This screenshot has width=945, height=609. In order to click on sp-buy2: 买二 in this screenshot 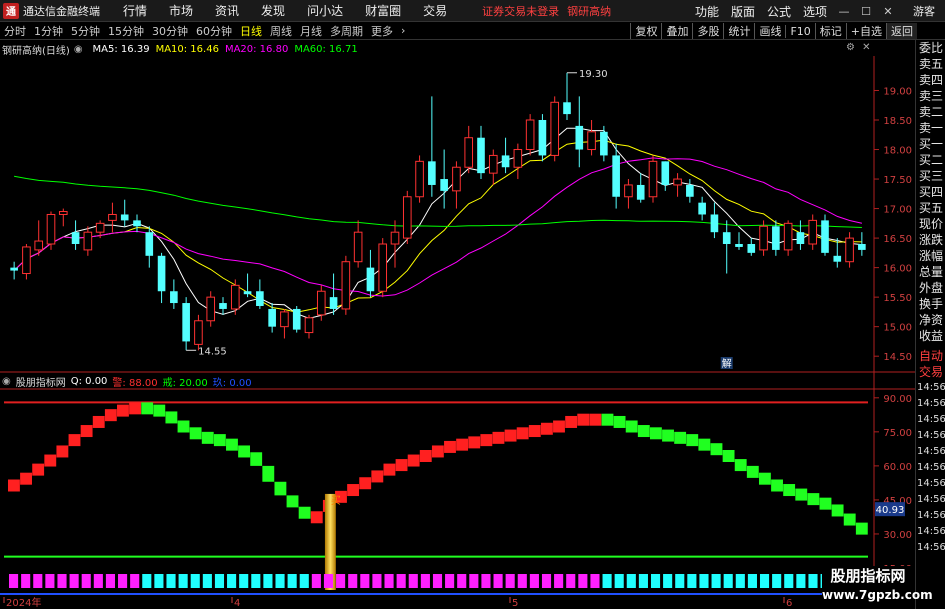, I will do `click(931, 160)`.